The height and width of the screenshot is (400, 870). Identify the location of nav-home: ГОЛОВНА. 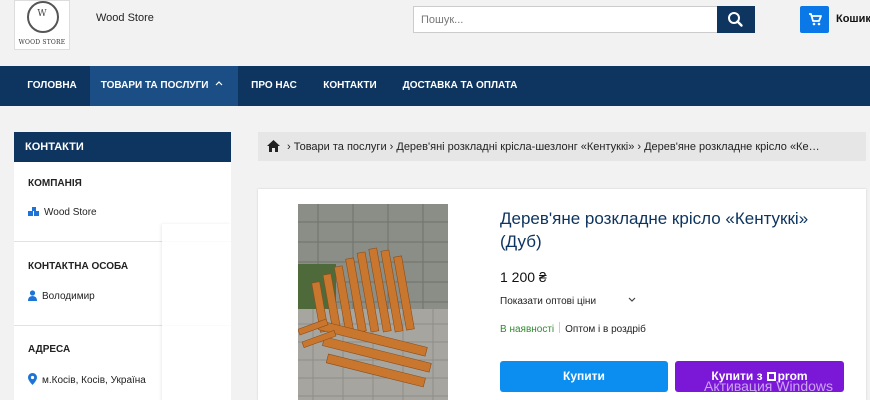
(52, 86).